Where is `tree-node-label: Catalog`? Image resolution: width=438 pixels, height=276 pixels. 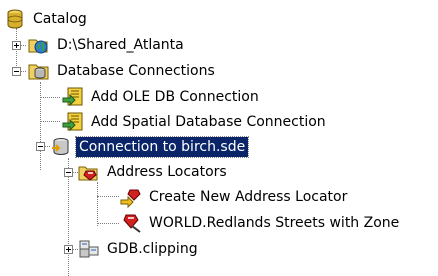 tree-node-label: Catalog is located at coordinates (60, 19).